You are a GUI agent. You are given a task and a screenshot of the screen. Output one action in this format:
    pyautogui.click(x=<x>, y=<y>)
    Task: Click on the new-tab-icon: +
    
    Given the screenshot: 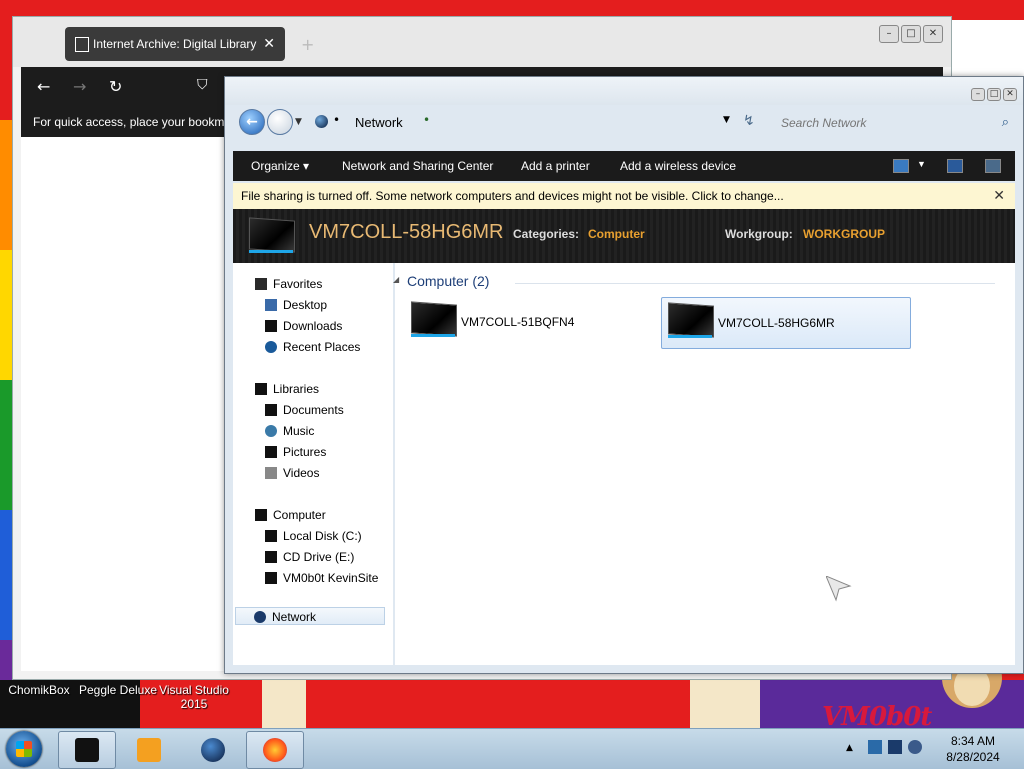 What is the action you would take?
    pyautogui.click(x=307, y=44)
    